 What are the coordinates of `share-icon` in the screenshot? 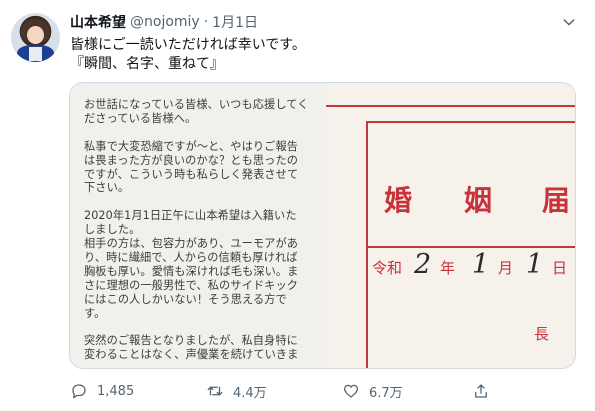 It's located at (481, 391).